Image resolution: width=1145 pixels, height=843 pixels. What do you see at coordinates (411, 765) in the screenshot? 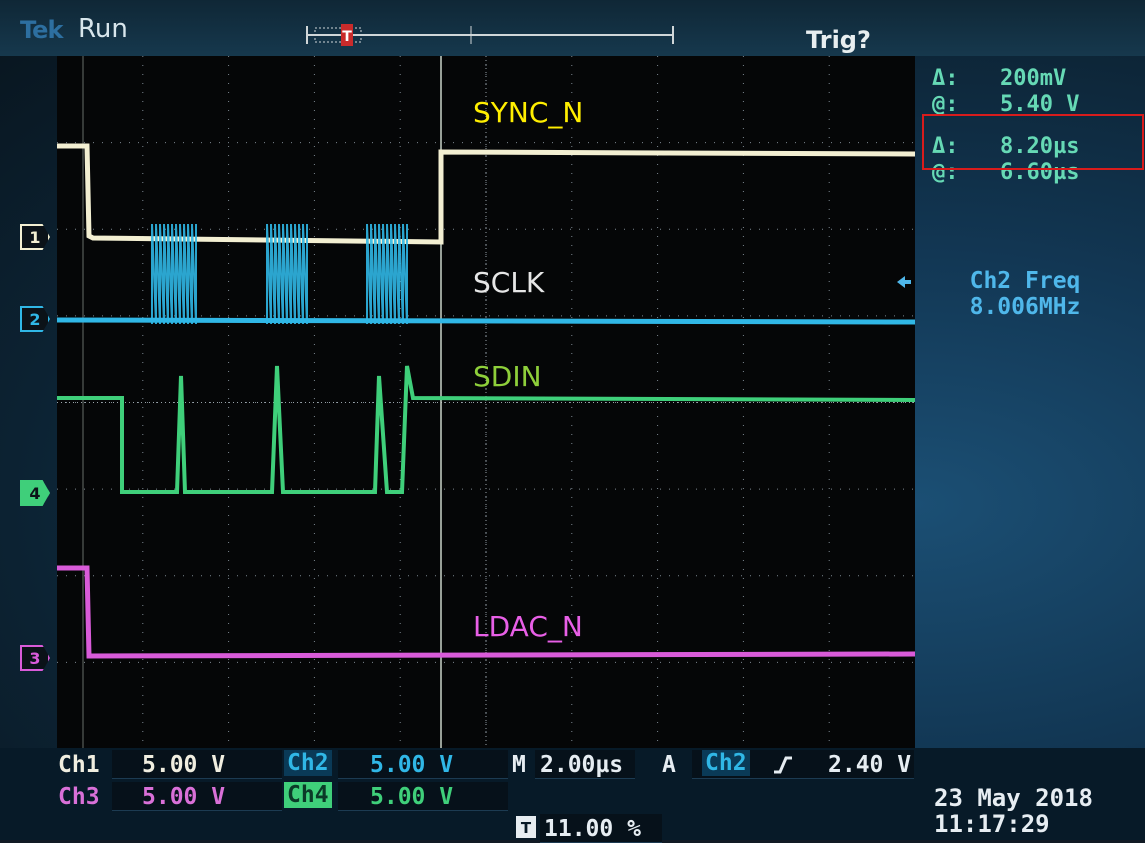
I see `ch2-scale: 5.00 V` at bounding box center [411, 765].